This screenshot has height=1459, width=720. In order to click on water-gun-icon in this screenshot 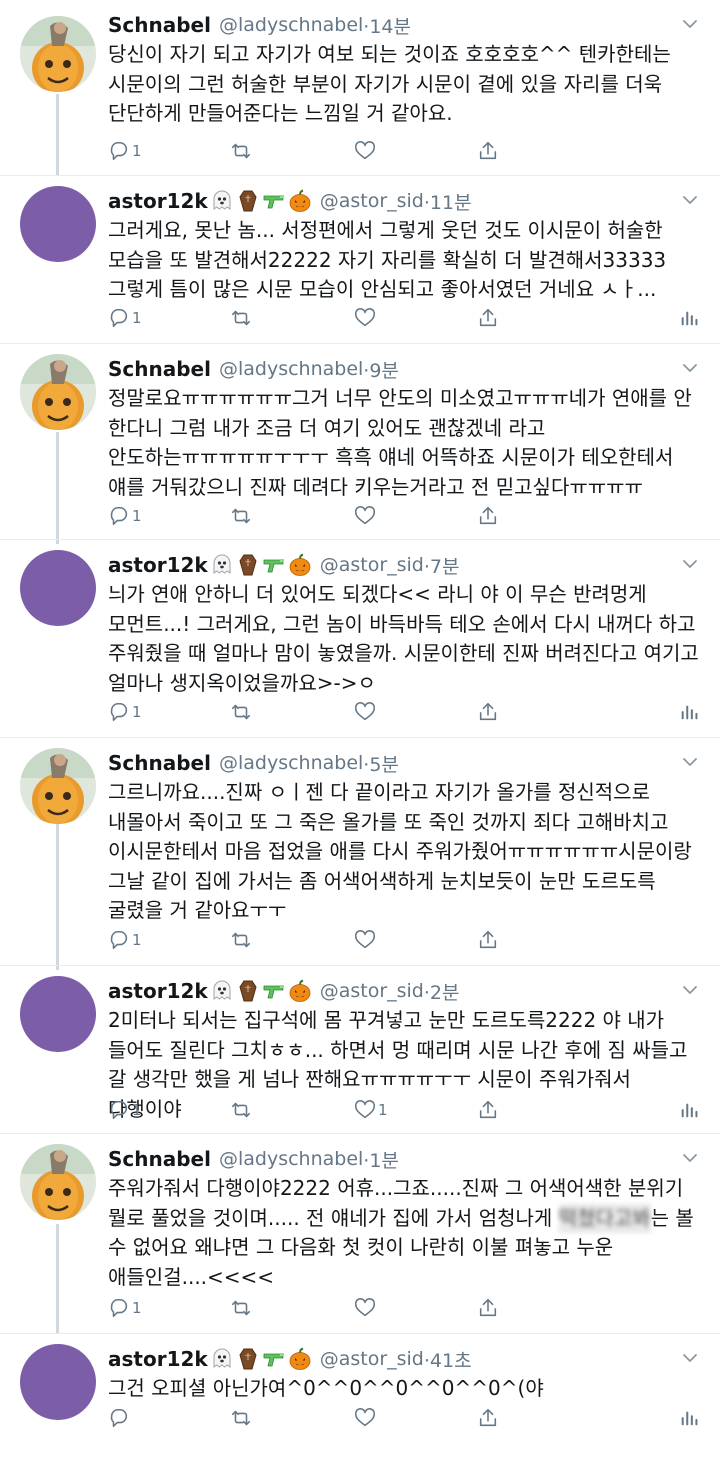, I will do `click(274, 201)`.